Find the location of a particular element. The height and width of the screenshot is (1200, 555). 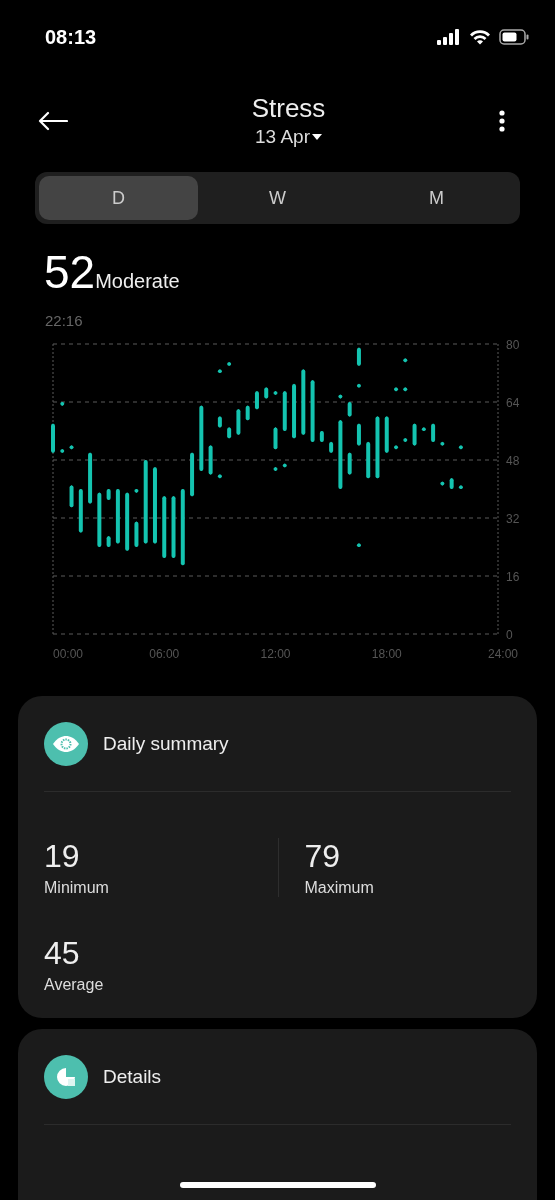

stat-value: 79 is located at coordinates (323, 856).